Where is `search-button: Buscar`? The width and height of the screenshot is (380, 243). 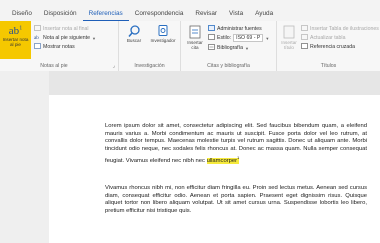
search-button: Buscar is located at coordinates (134, 33).